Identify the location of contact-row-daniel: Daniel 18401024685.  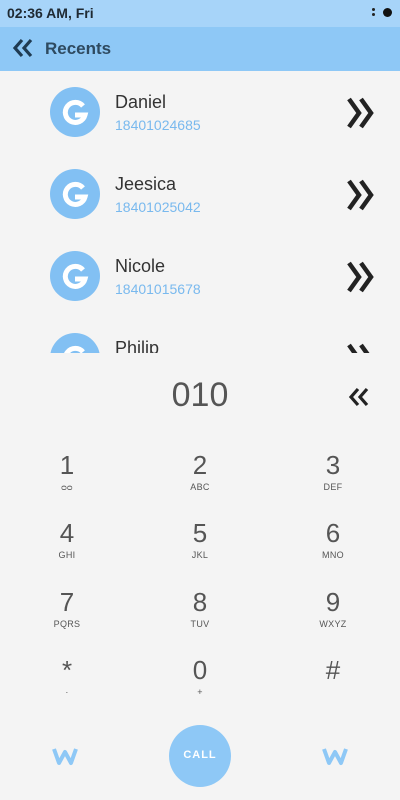
(200, 112).